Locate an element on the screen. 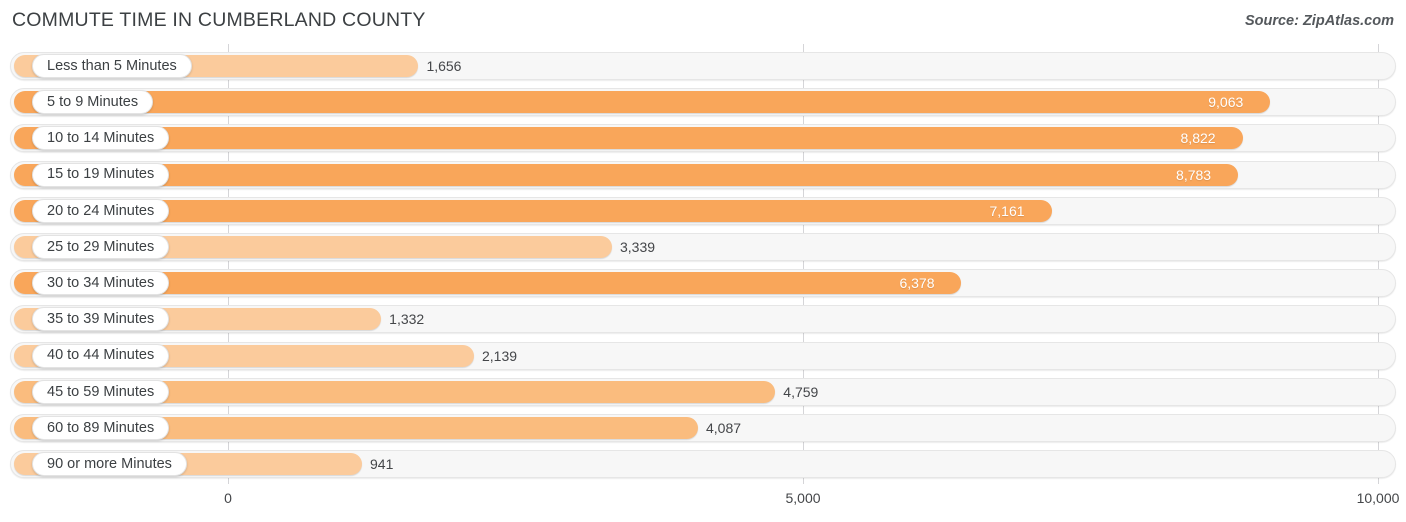 This screenshot has height=522, width=1406. bar-label-pill: 40 to 44 Minutes is located at coordinates (101, 355).